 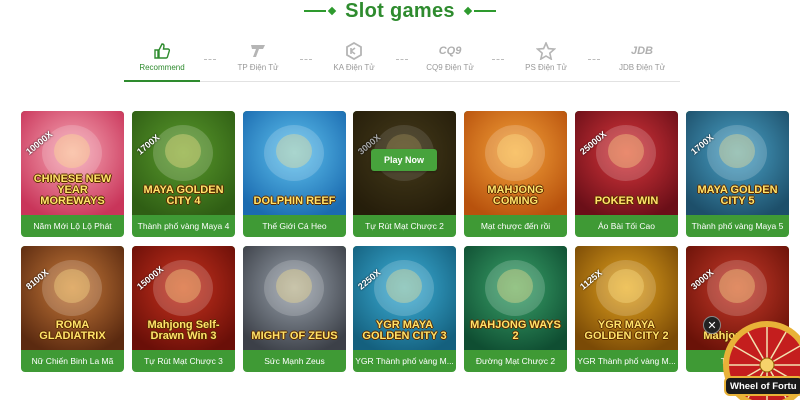 What do you see at coordinates (515, 195) in the screenshot?
I see `game-logo-text: MAHJONG COMING` at bounding box center [515, 195].